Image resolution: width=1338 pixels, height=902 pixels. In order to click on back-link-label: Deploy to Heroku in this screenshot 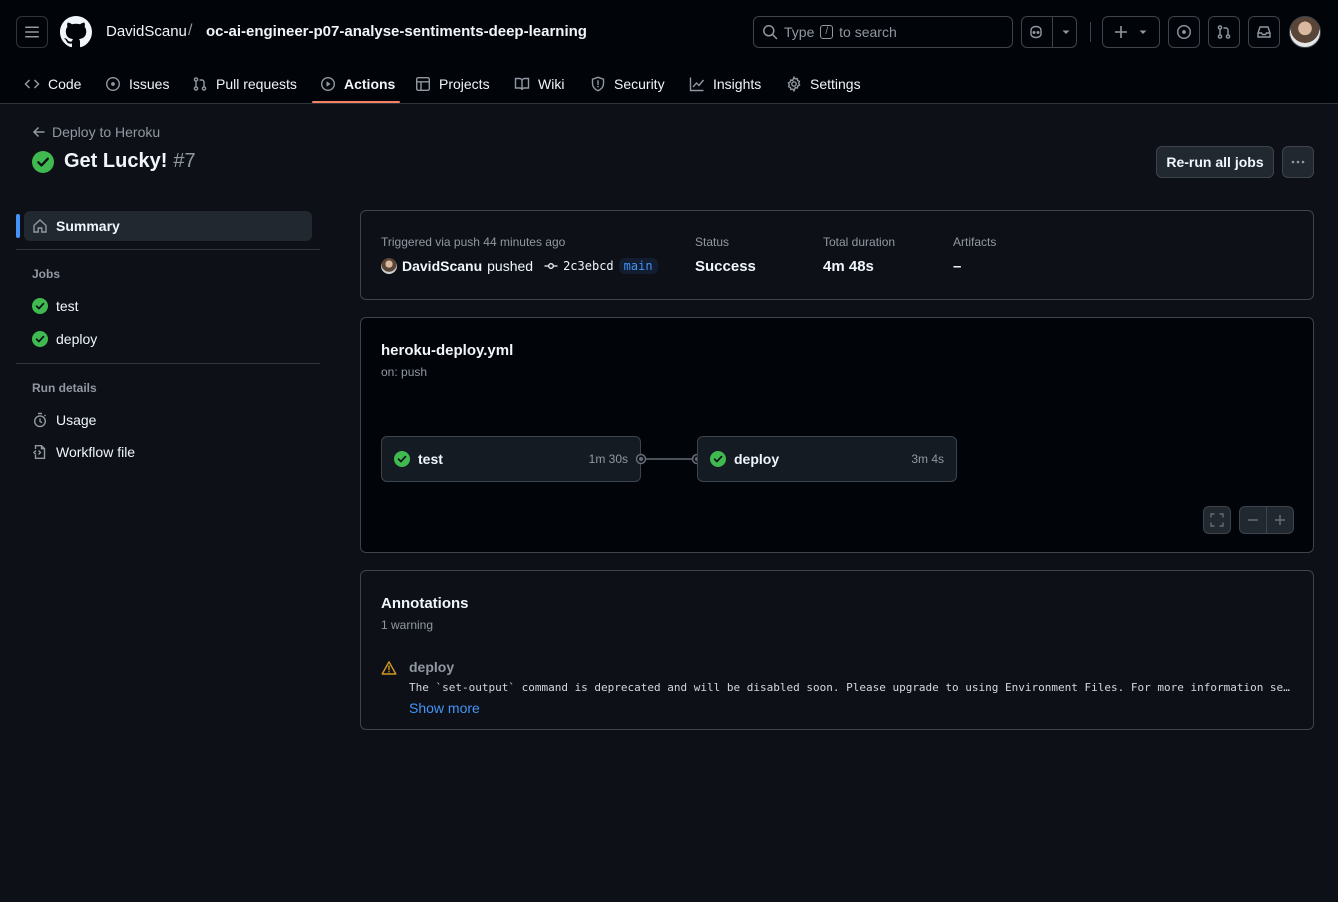, I will do `click(106, 132)`.